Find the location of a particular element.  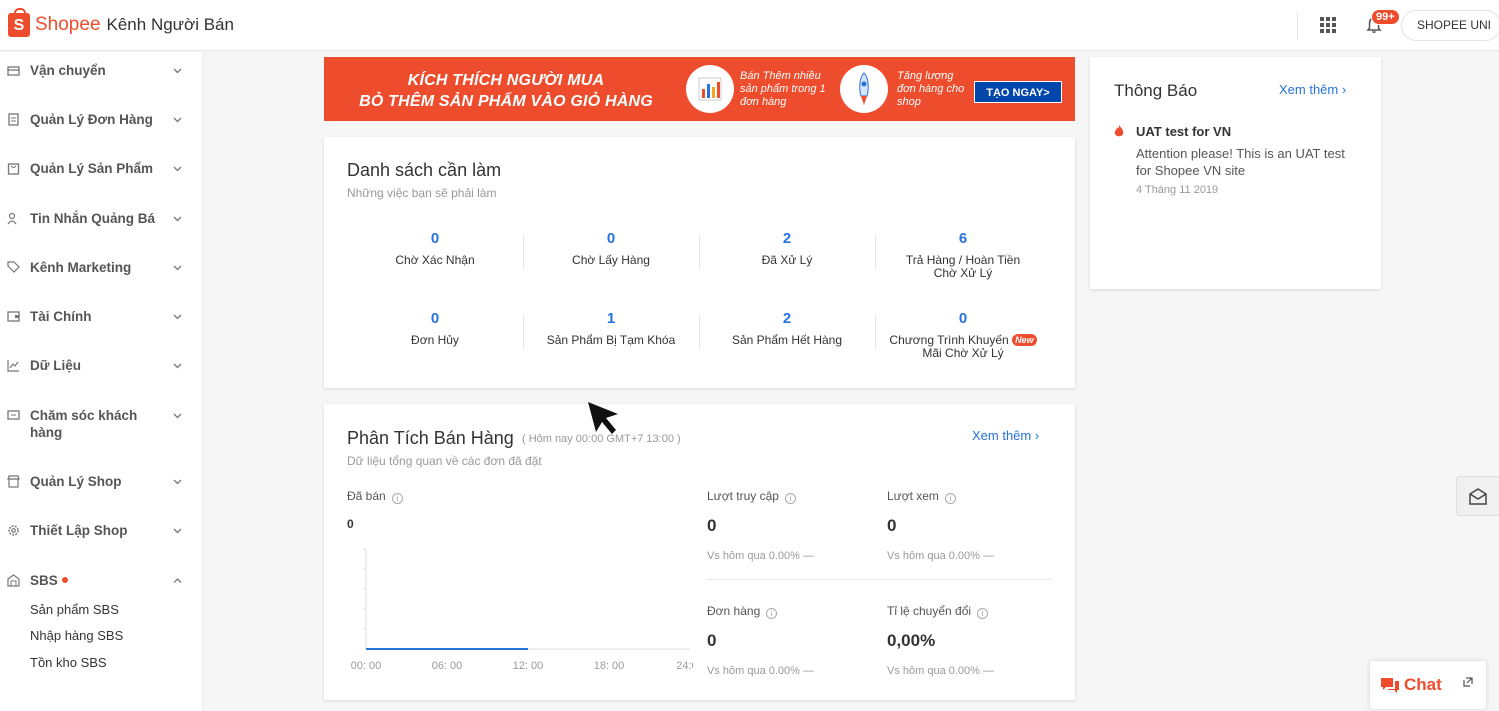

todo-out-of-stock: 2 Sản Phẩm Hết Hàng is located at coordinates (787, 328).